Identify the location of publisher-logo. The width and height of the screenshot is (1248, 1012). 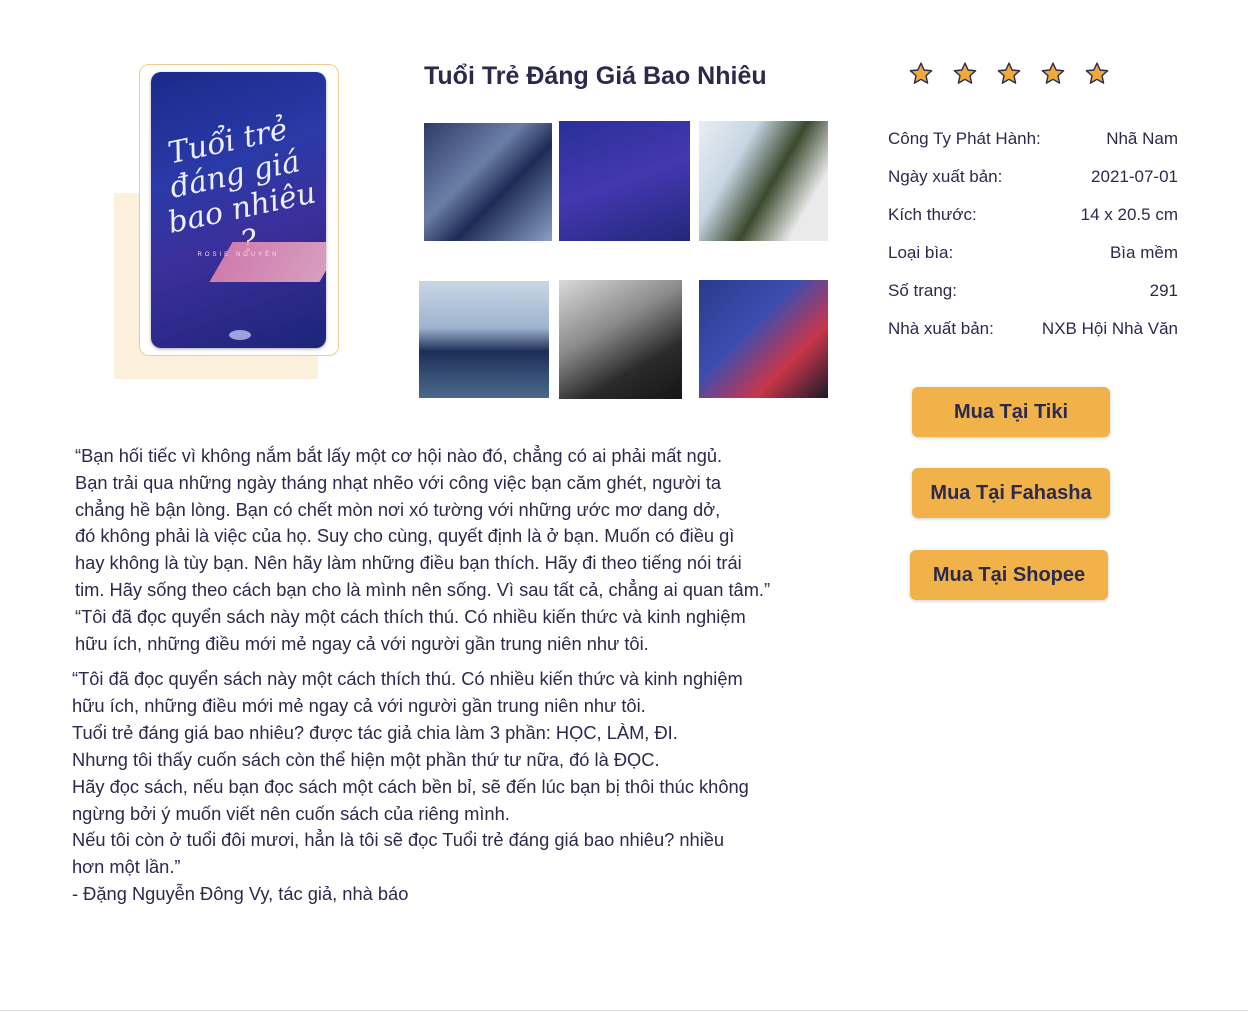
(240, 335).